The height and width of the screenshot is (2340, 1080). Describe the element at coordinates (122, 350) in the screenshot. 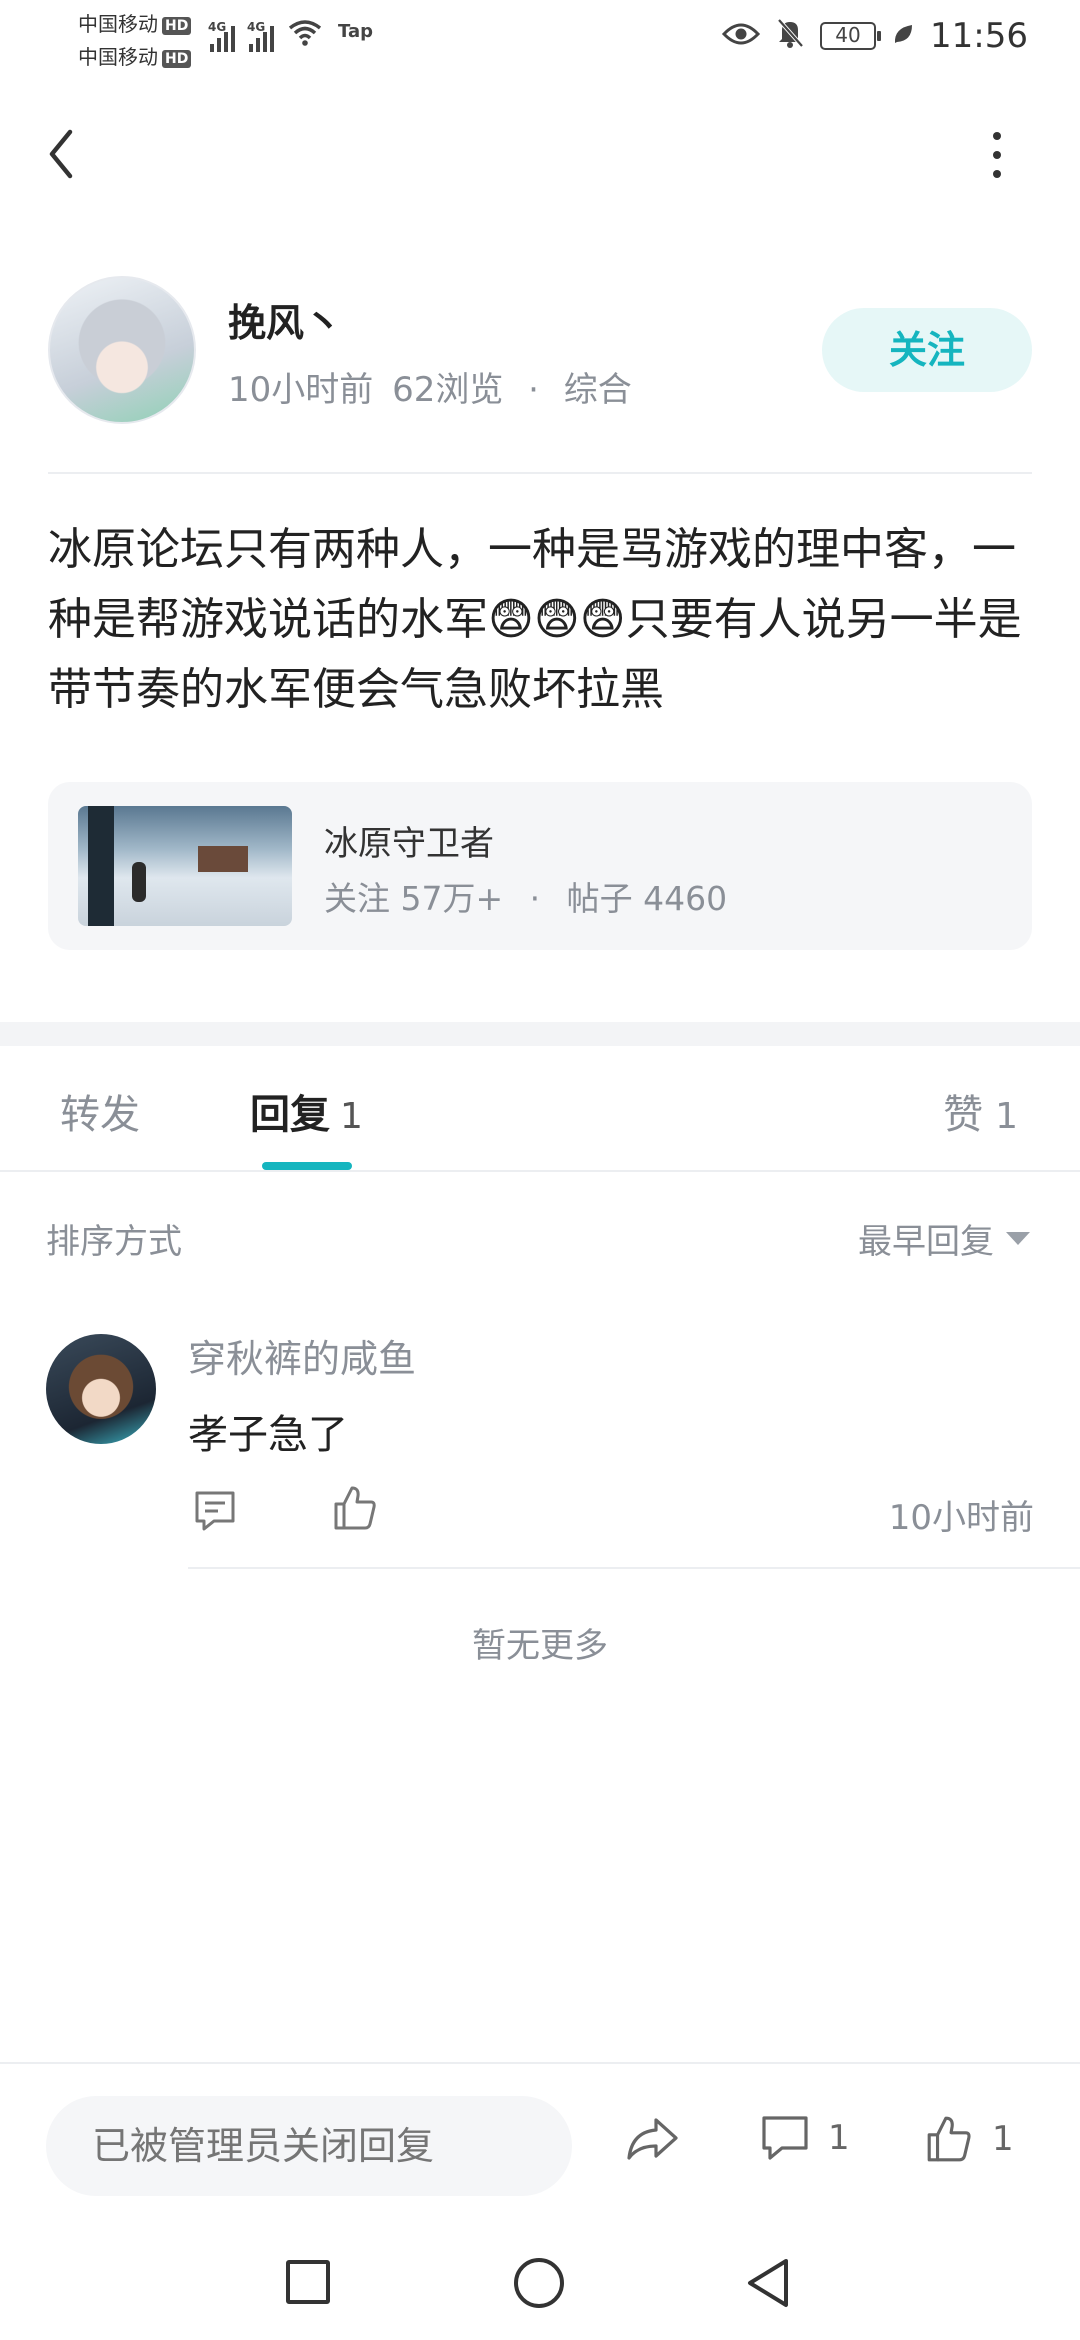

I see `author-avatar` at that location.